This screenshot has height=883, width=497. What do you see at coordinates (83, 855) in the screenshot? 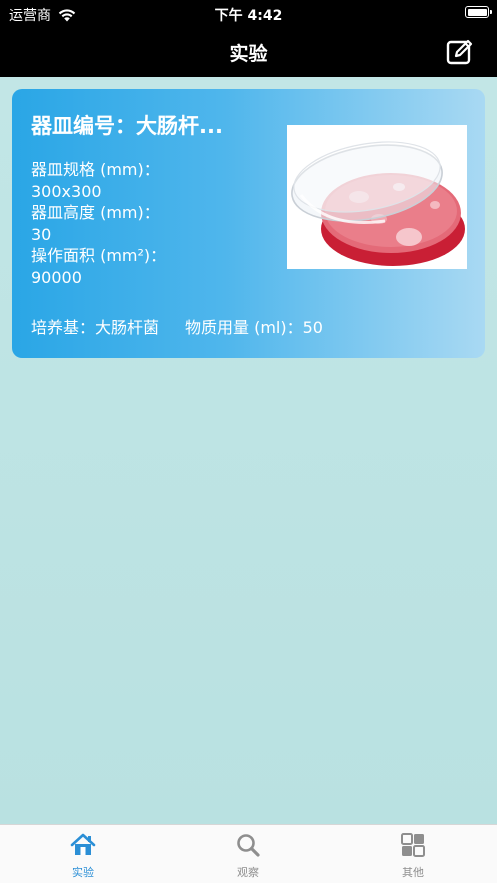
I see `tab-experiment: 实验` at bounding box center [83, 855].